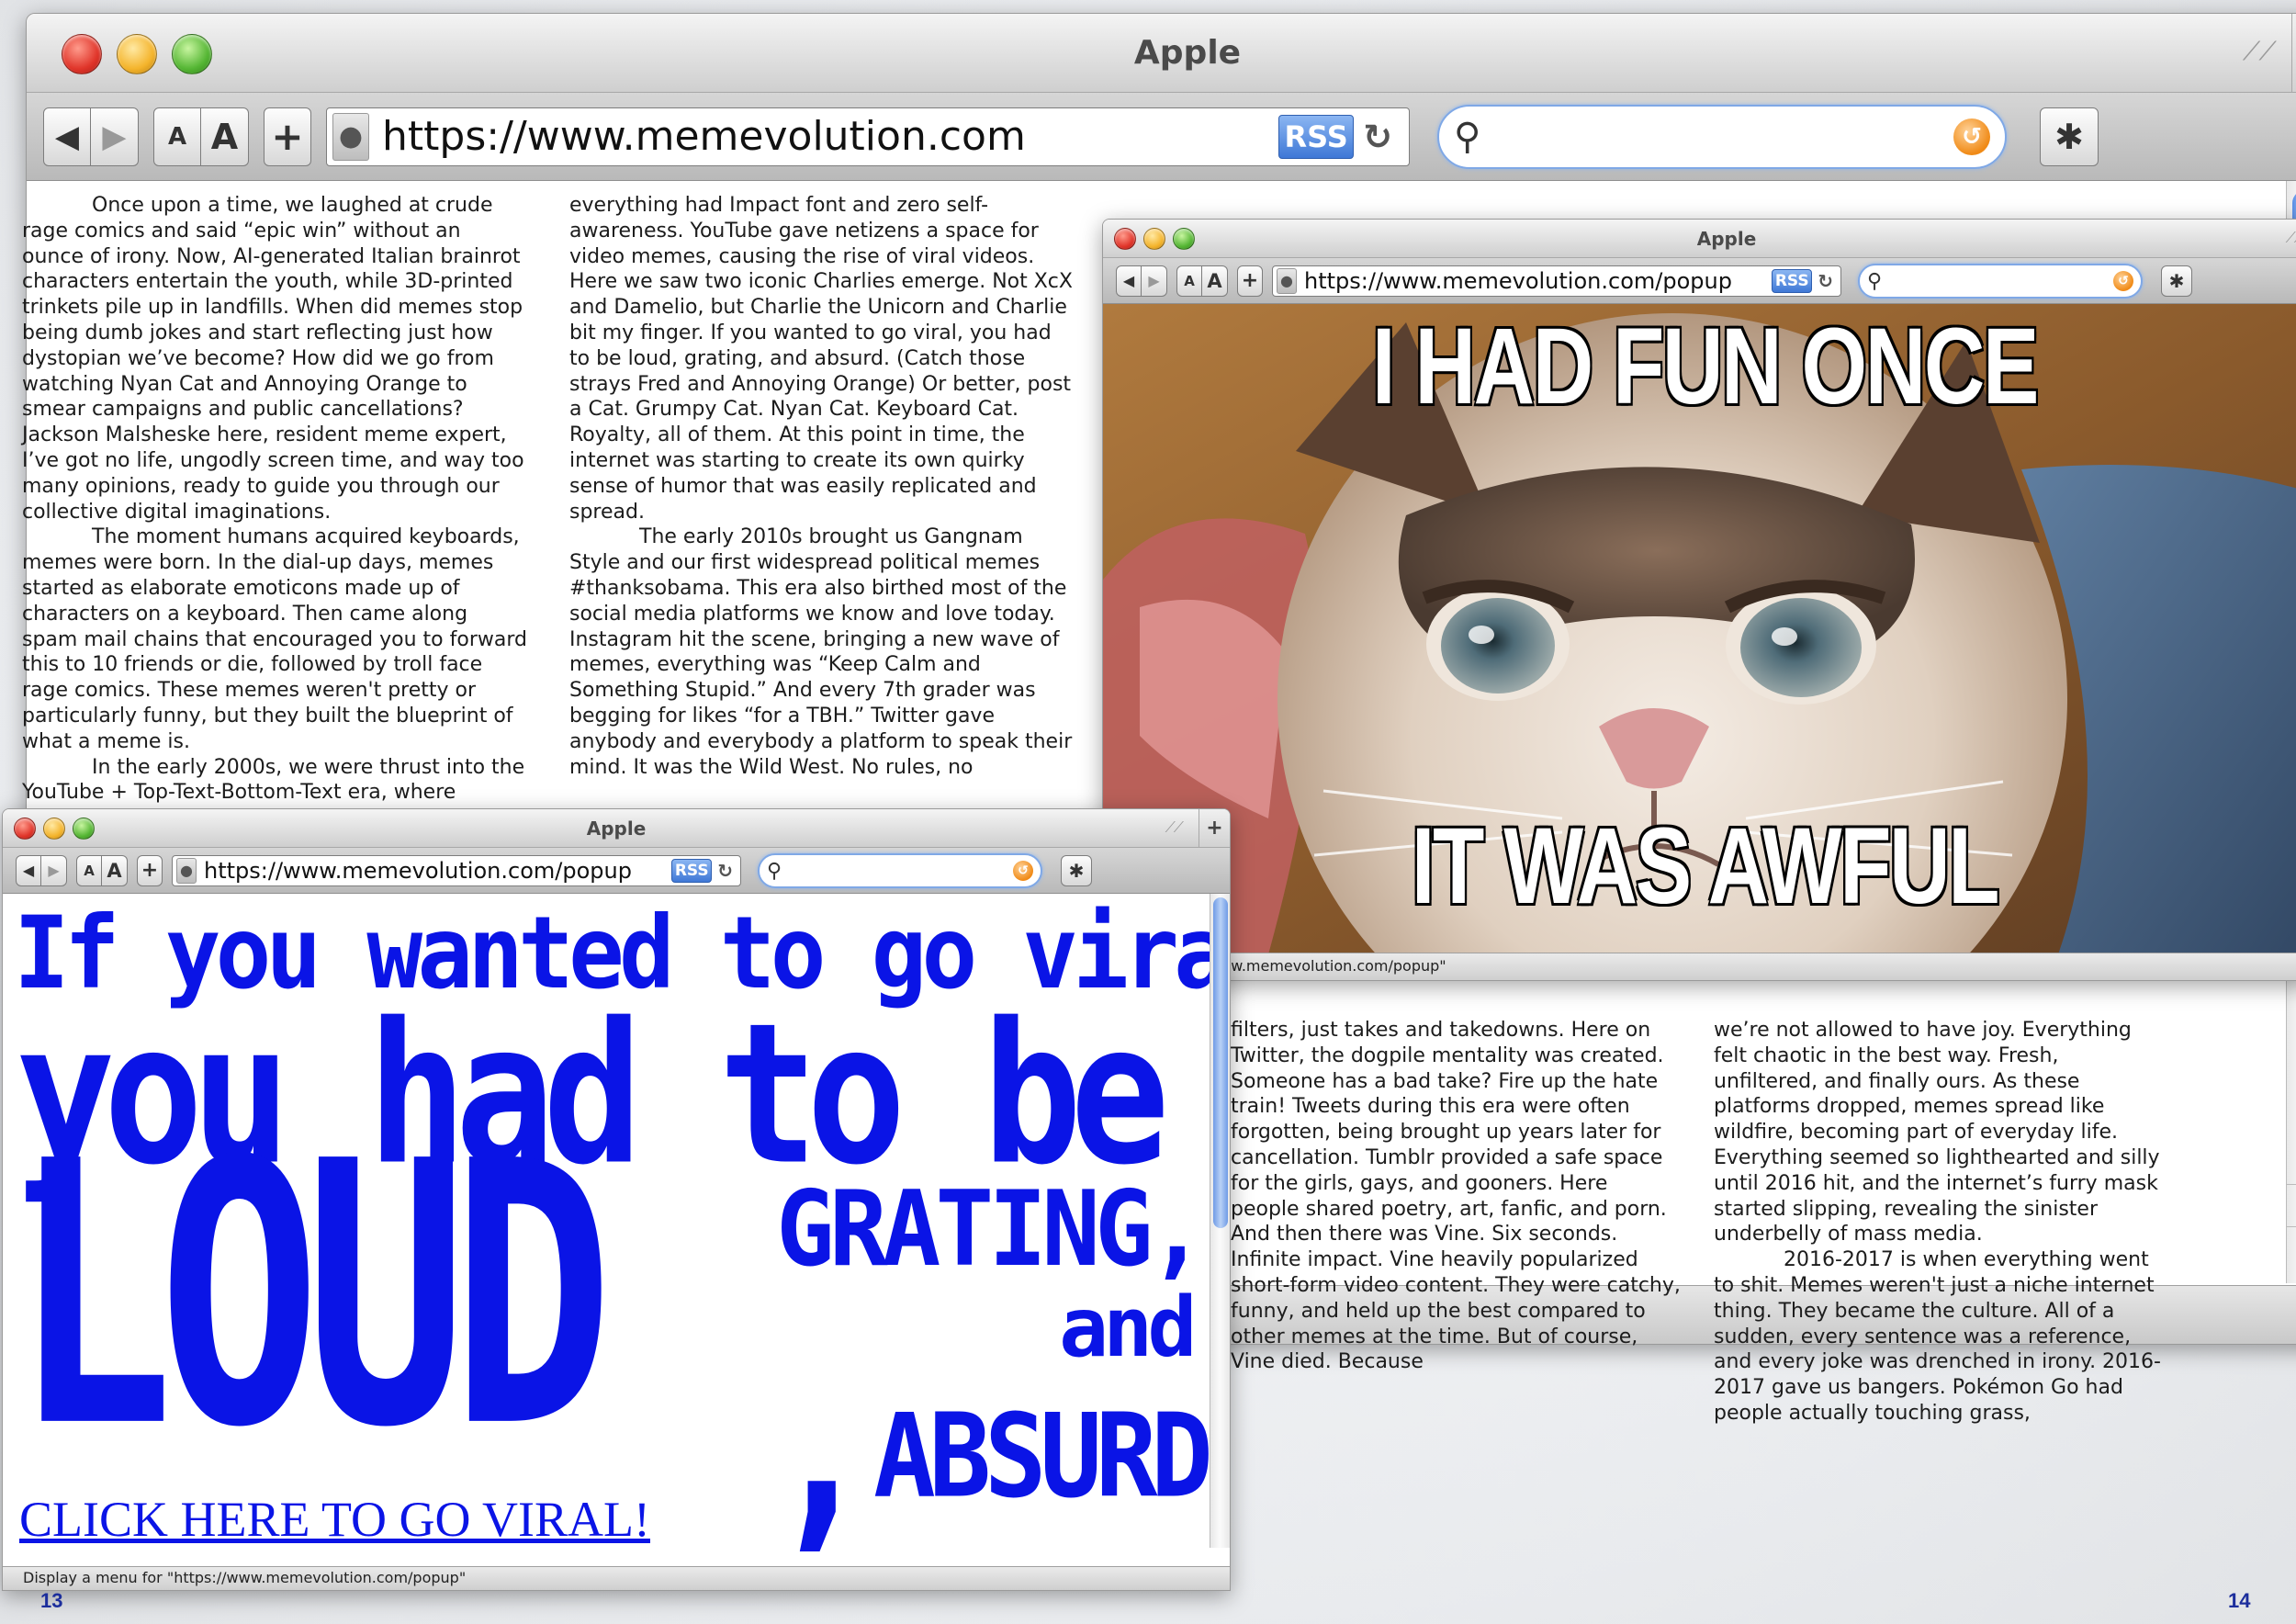 This screenshot has width=2296, height=1624. Describe the element at coordinates (334, 1519) in the screenshot. I see `go-viral-link: CLICK HERE TO GO VIRAL!` at that location.